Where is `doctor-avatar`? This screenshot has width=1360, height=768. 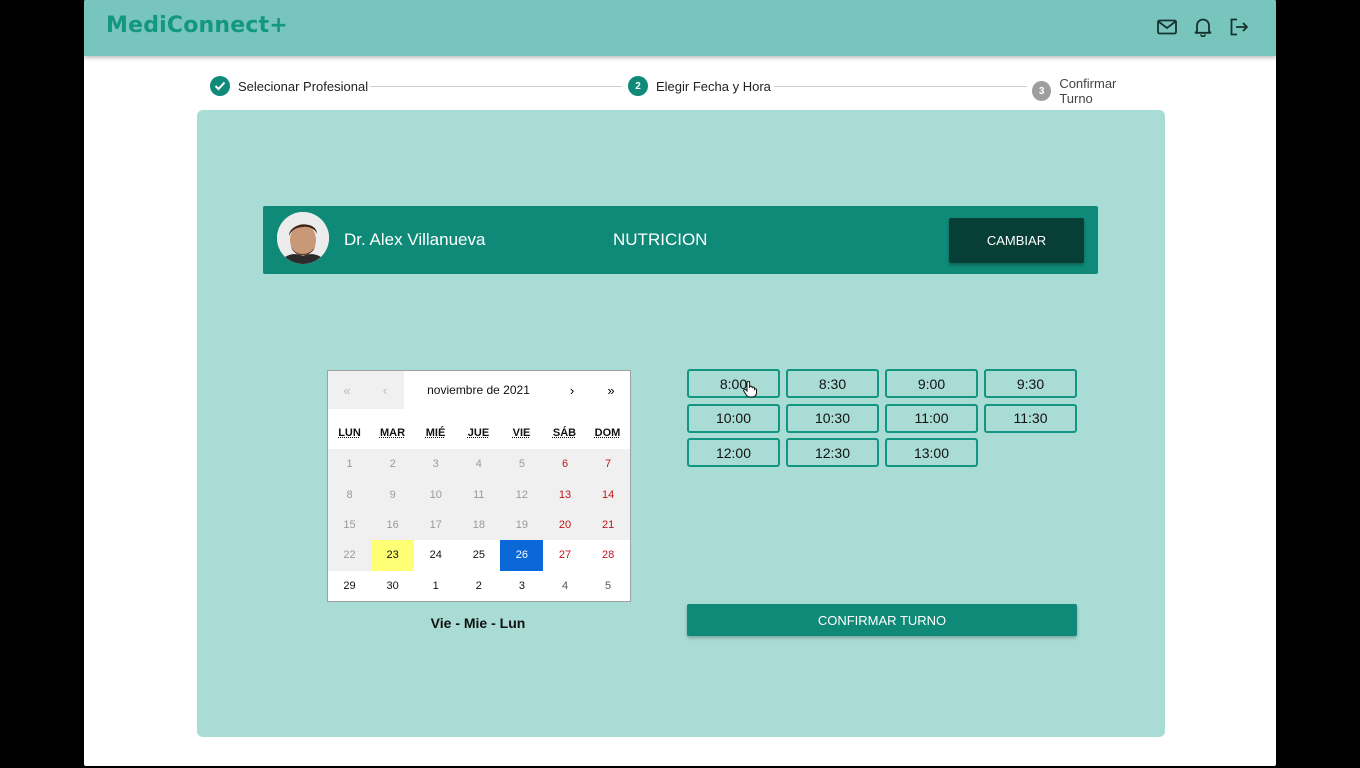 doctor-avatar is located at coordinates (303, 238).